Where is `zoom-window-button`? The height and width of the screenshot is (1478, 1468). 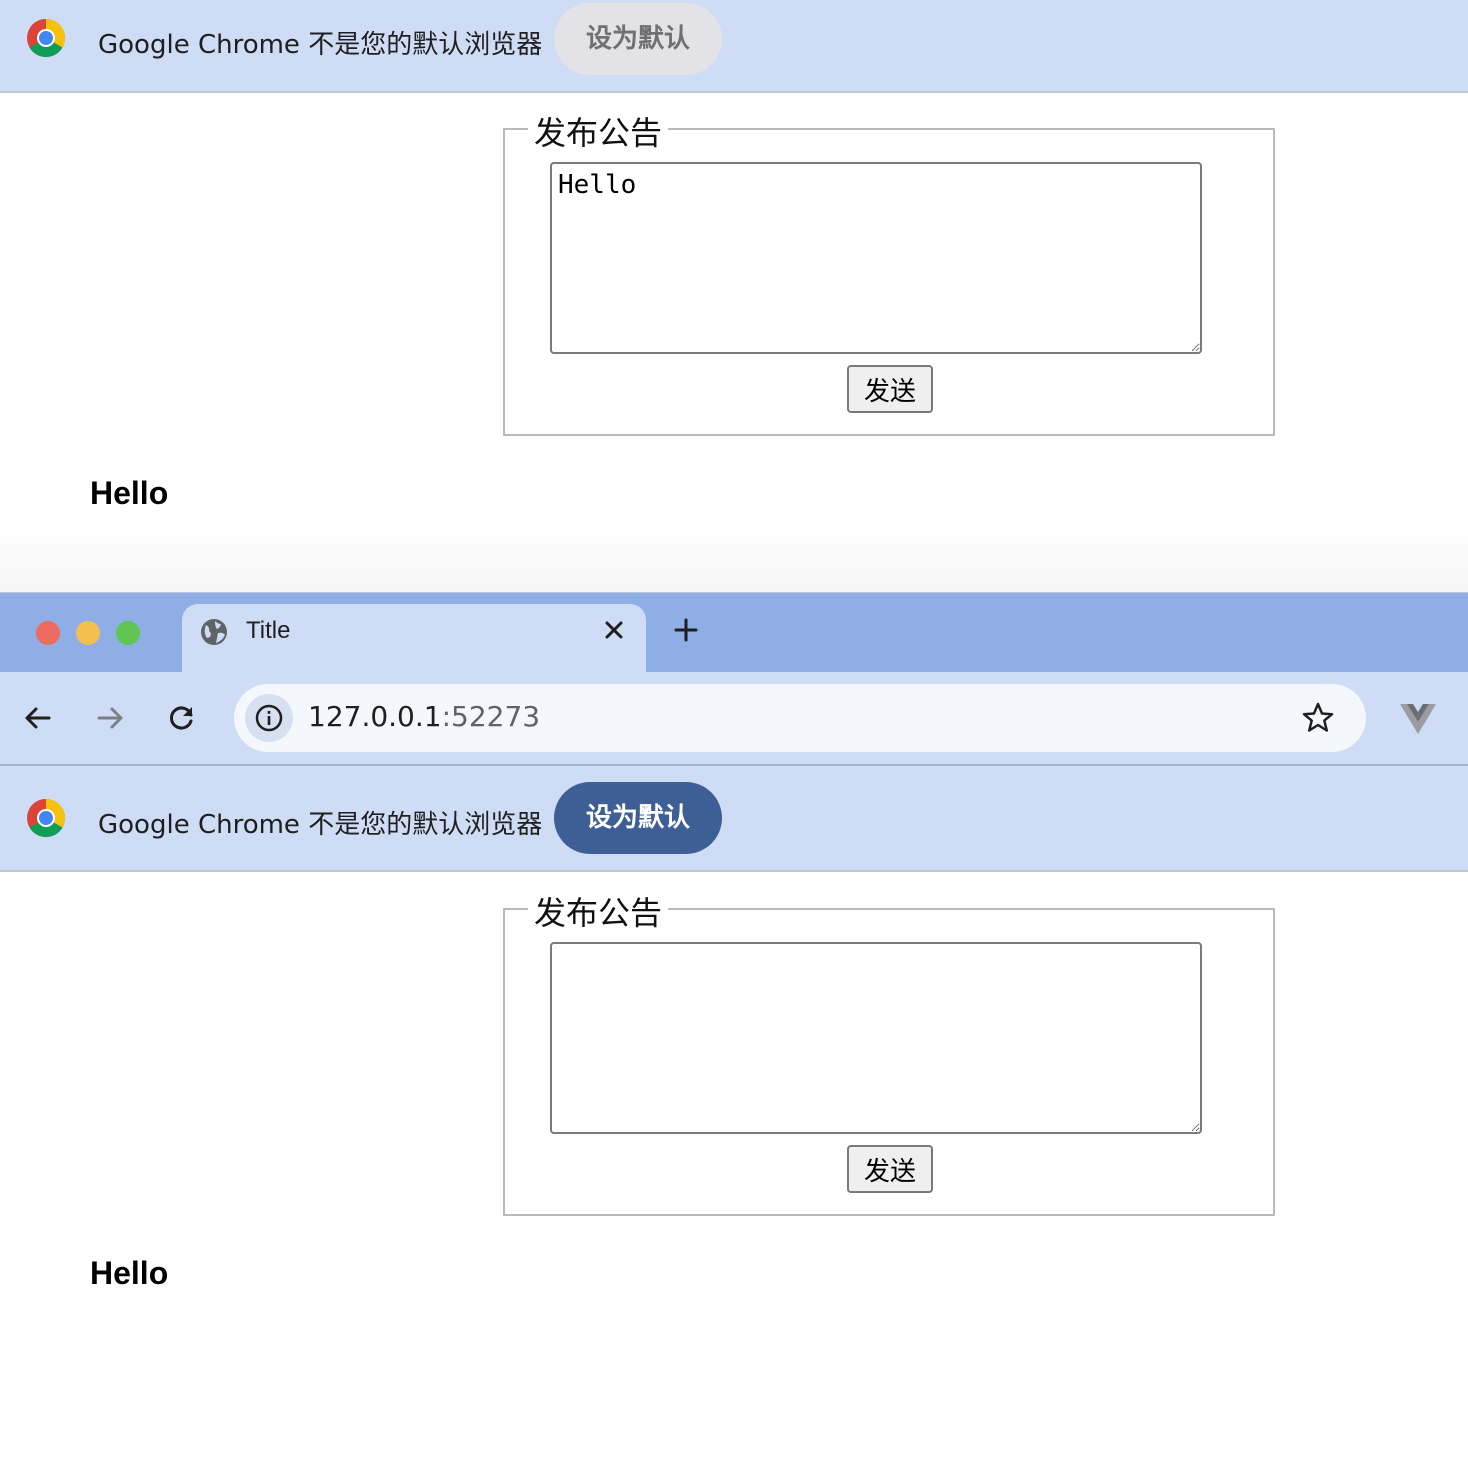
zoom-window-button is located at coordinates (128, 633).